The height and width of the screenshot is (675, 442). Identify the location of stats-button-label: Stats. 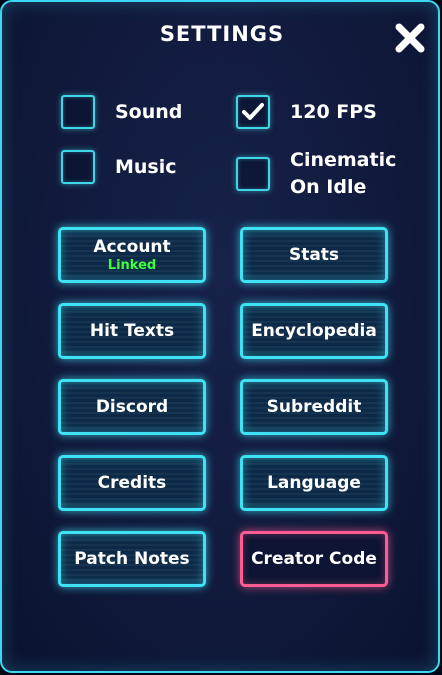
(314, 255).